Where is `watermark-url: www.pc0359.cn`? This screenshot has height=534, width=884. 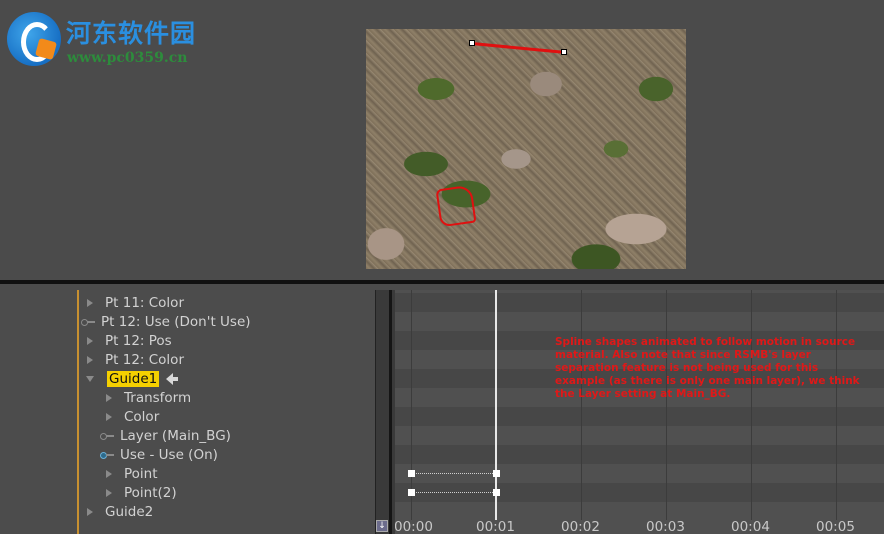
watermark-url: www.pc0359.cn is located at coordinates (127, 58).